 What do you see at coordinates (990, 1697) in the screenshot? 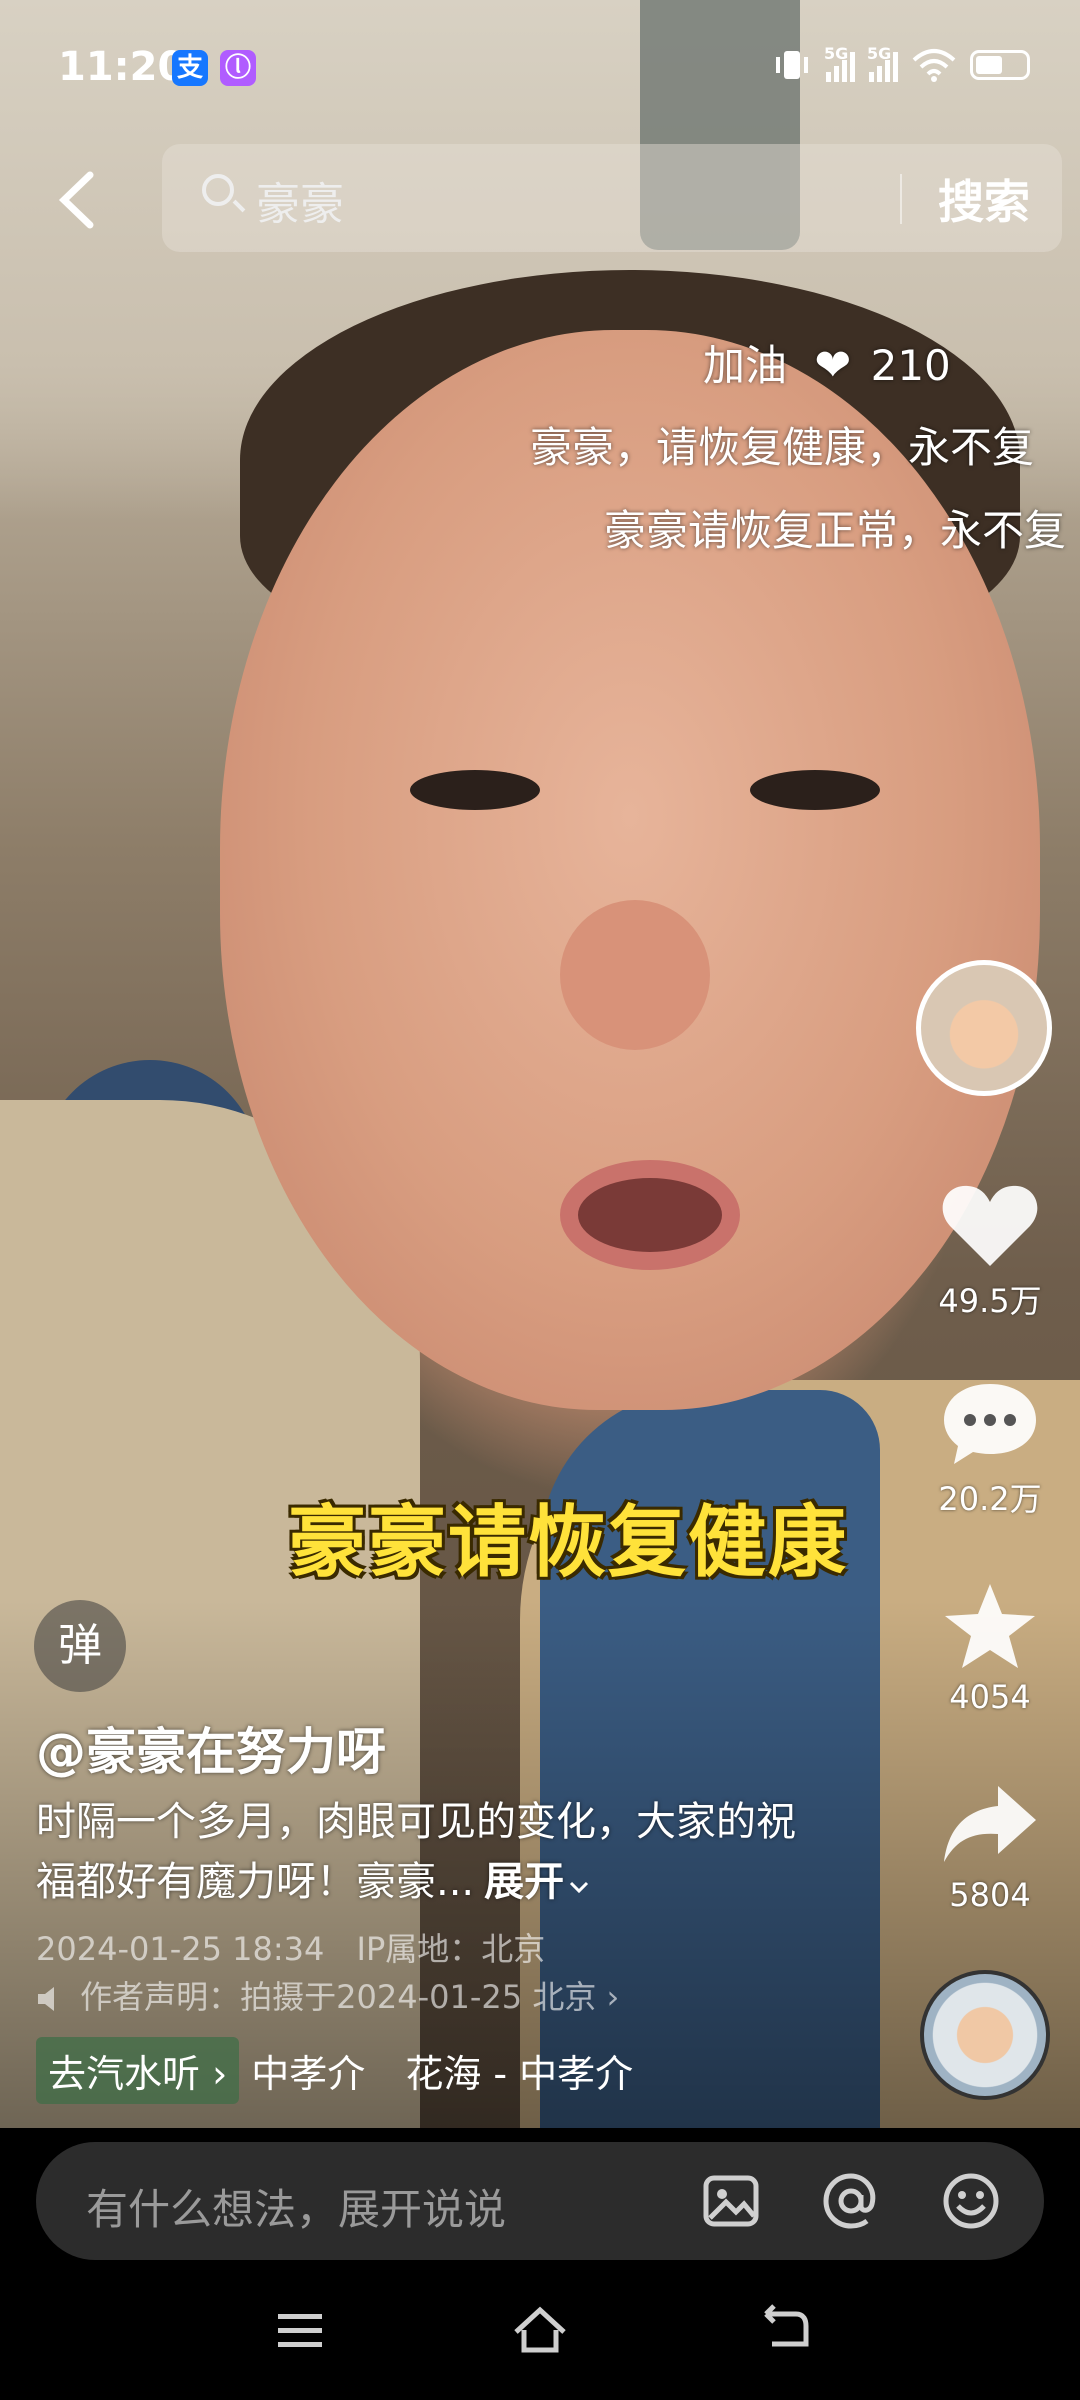
I see `favorite-count: 4054` at bounding box center [990, 1697].